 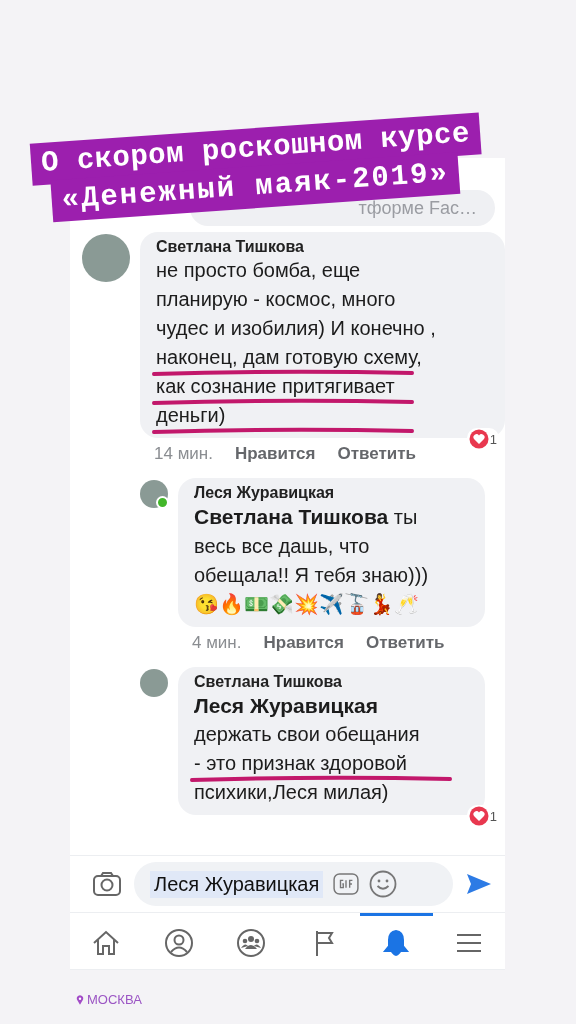 I want to click on gif-icon, so click(x=346, y=884).